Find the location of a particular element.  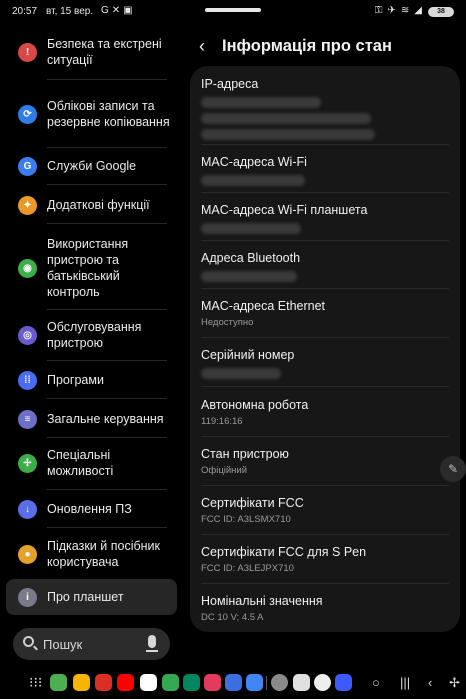

sidebar-item-about-tablet: i Про планшет is located at coordinates (91, 597).